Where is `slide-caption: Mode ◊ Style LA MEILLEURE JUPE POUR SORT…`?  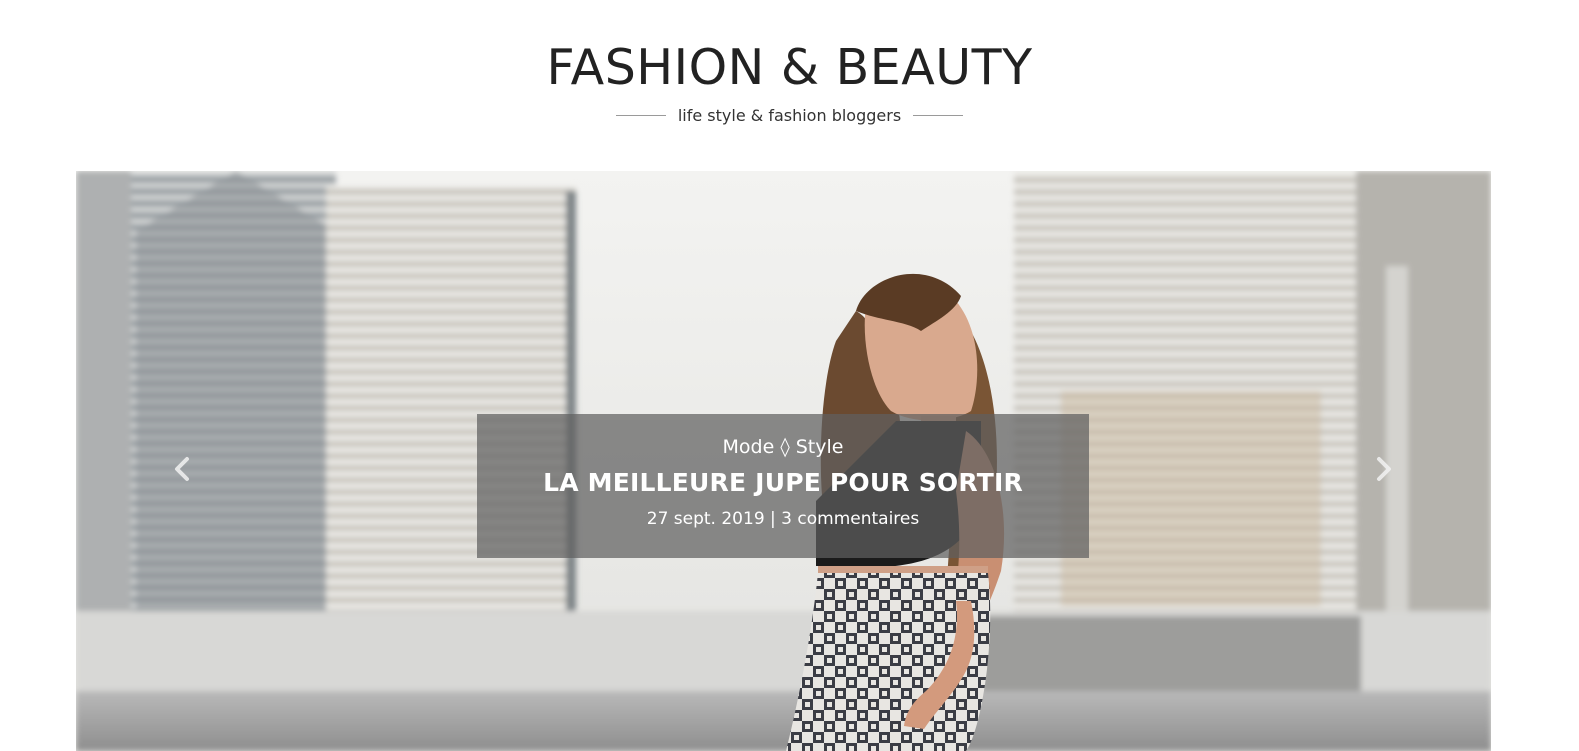
slide-caption: Mode ◊ Style LA MEILLEURE JUPE POUR SORT… is located at coordinates (783, 486).